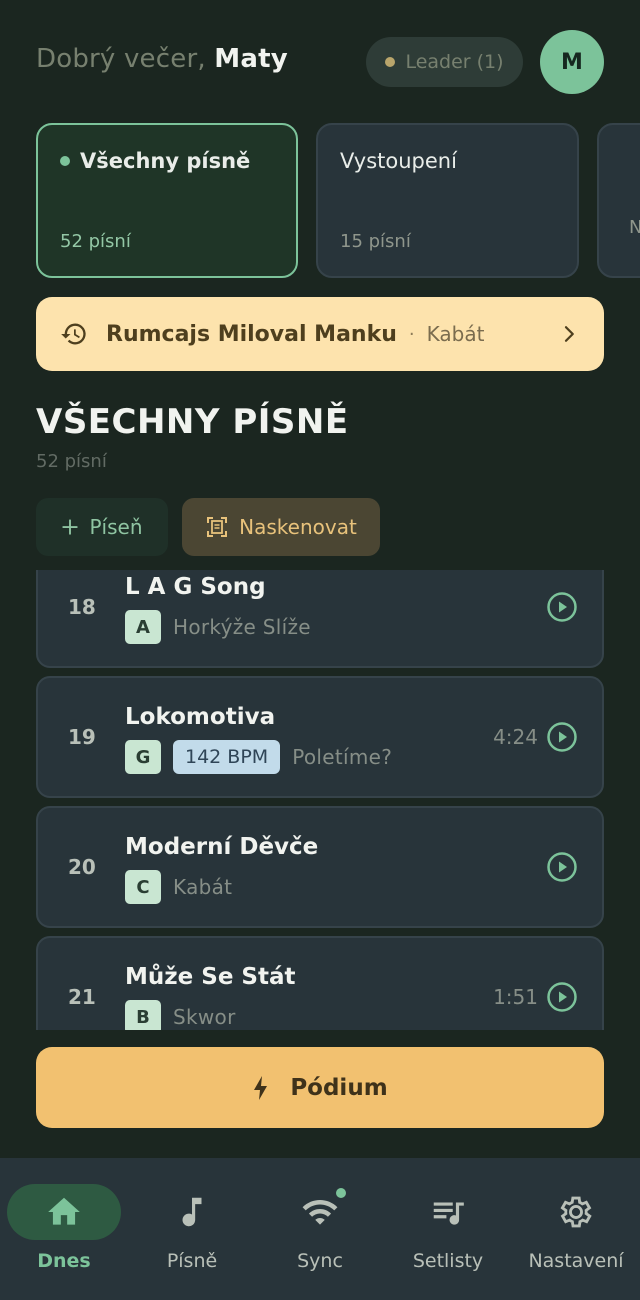 The height and width of the screenshot is (1300, 640). What do you see at coordinates (64, 1229) in the screenshot?
I see `nav-item-dnes: Dnes` at bounding box center [64, 1229].